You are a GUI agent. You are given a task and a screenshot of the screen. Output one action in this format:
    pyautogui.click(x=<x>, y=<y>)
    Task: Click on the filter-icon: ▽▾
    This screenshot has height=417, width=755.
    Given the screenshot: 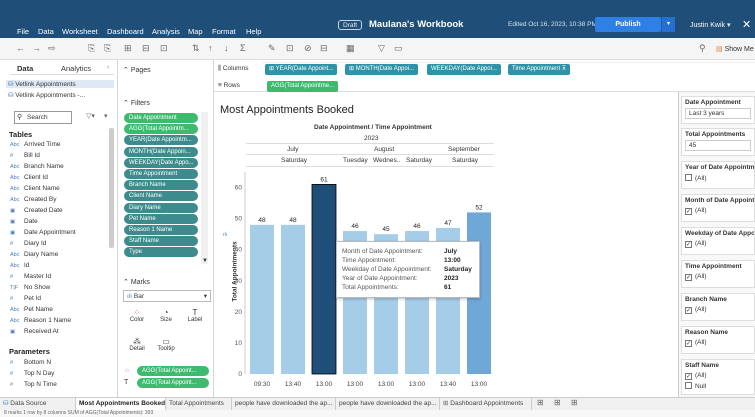 What is the action you would take?
    pyautogui.click(x=90, y=116)
    